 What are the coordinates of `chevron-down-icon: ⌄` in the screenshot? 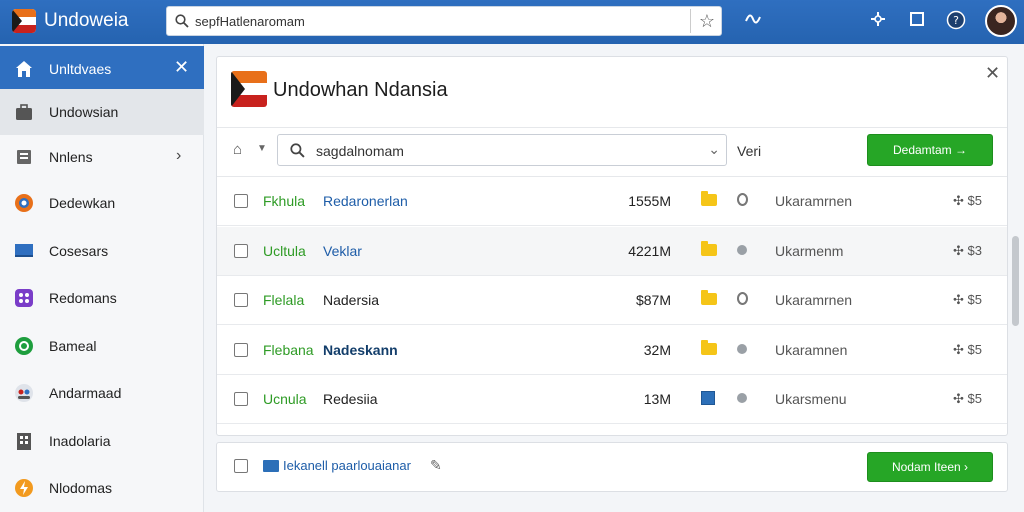 It's located at (714, 149).